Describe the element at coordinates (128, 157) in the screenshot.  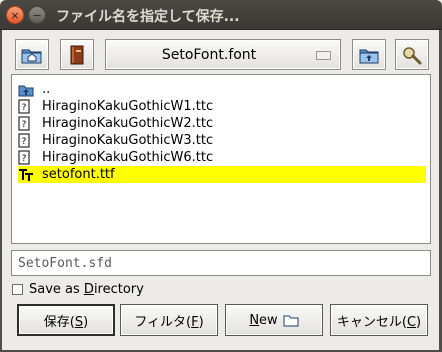
I see `file-name: HiraginoKakuGothicW6.ttc` at that location.